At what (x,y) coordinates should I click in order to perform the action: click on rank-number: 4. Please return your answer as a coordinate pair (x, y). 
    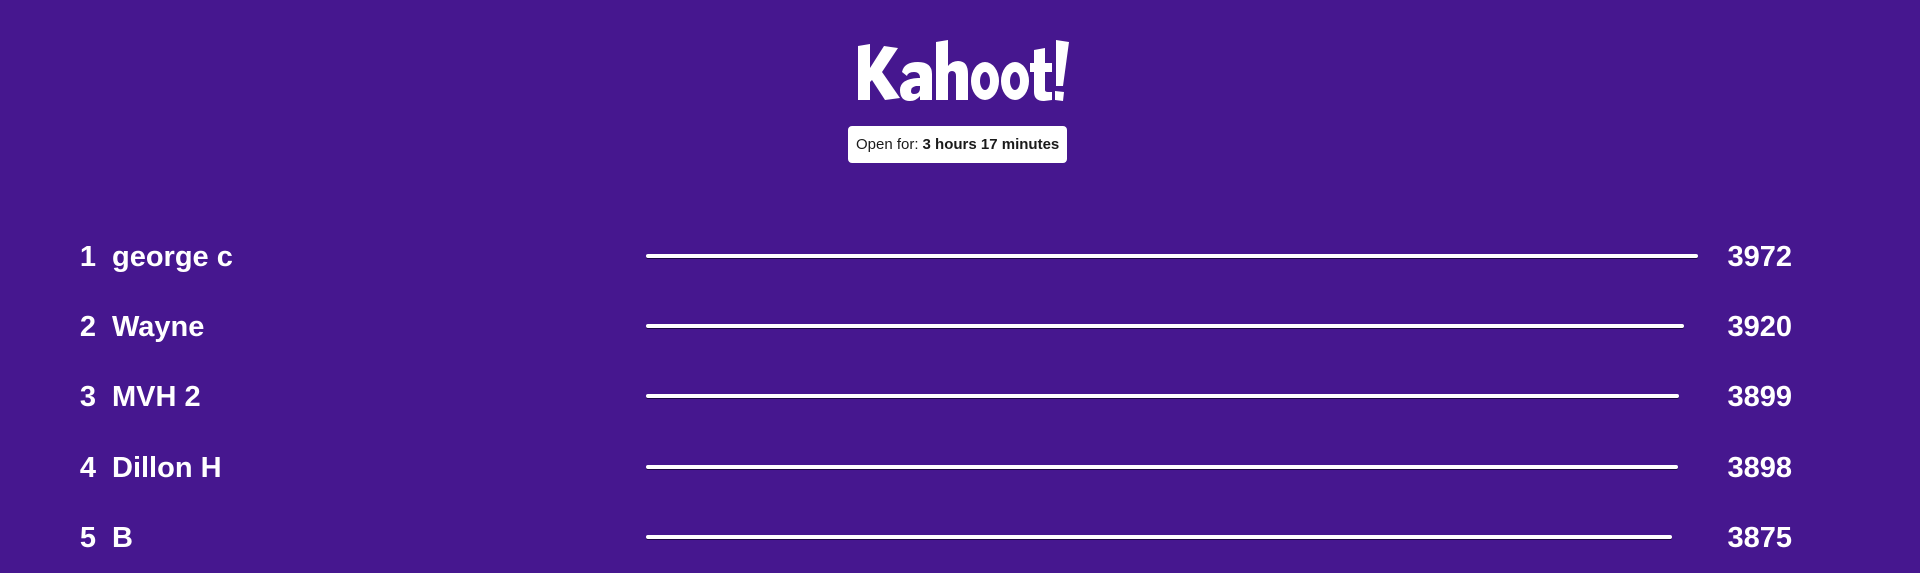
    Looking at the image, I should click on (87, 468).